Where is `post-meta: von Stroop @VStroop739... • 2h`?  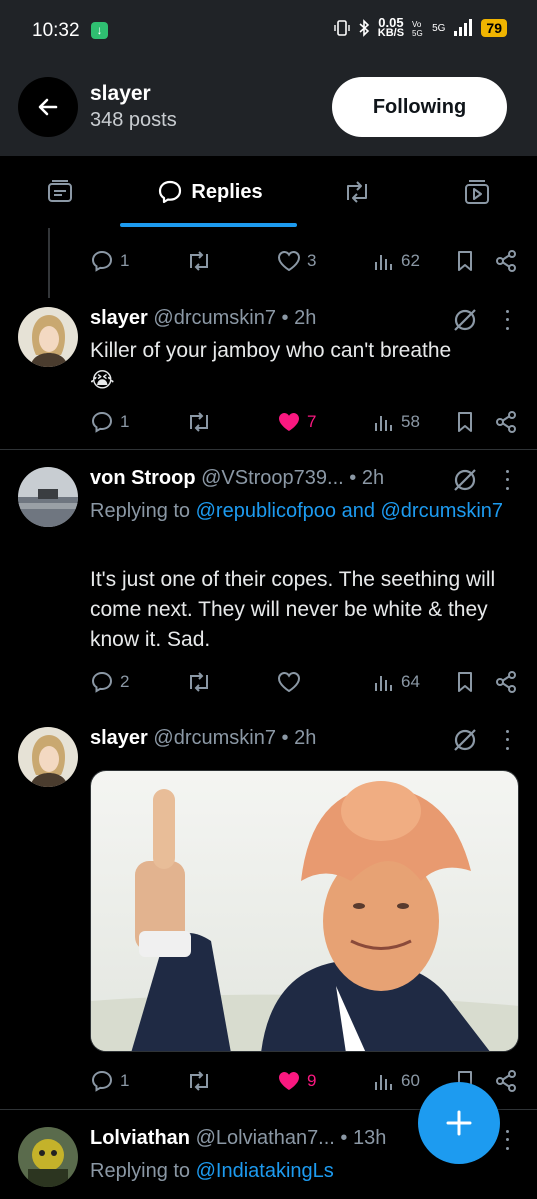
post-meta: von Stroop @VStroop739... • 2h is located at coordinates (237, 478).